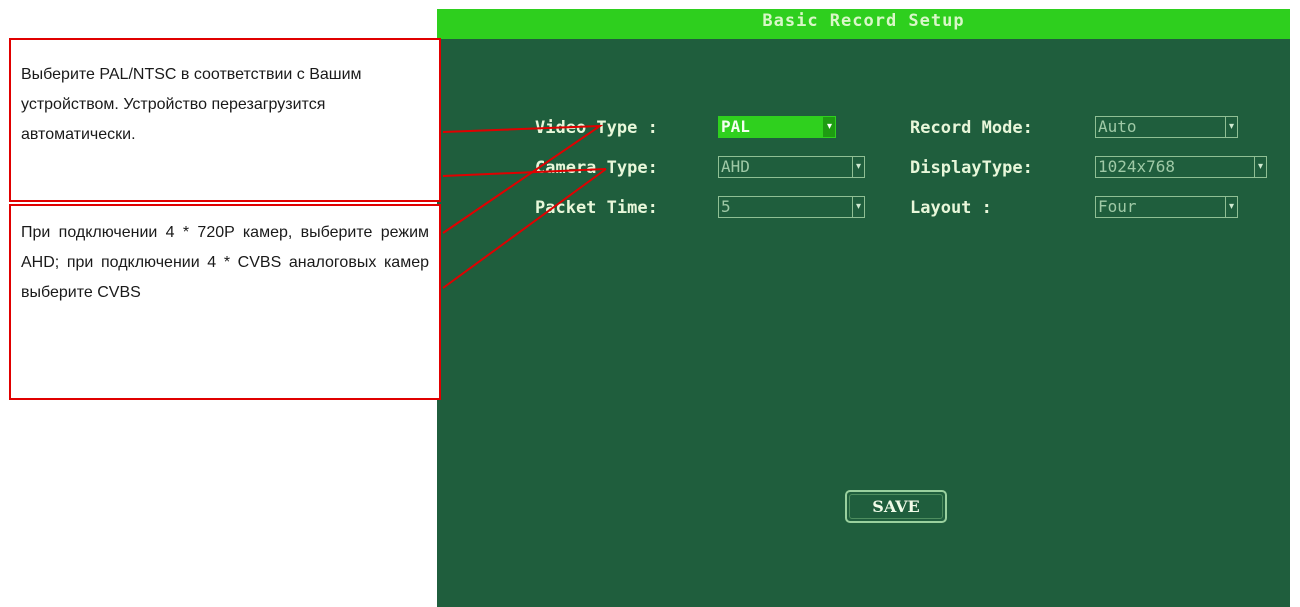  I want to click on display-type-value: 1024x768, so click(1137, 166).